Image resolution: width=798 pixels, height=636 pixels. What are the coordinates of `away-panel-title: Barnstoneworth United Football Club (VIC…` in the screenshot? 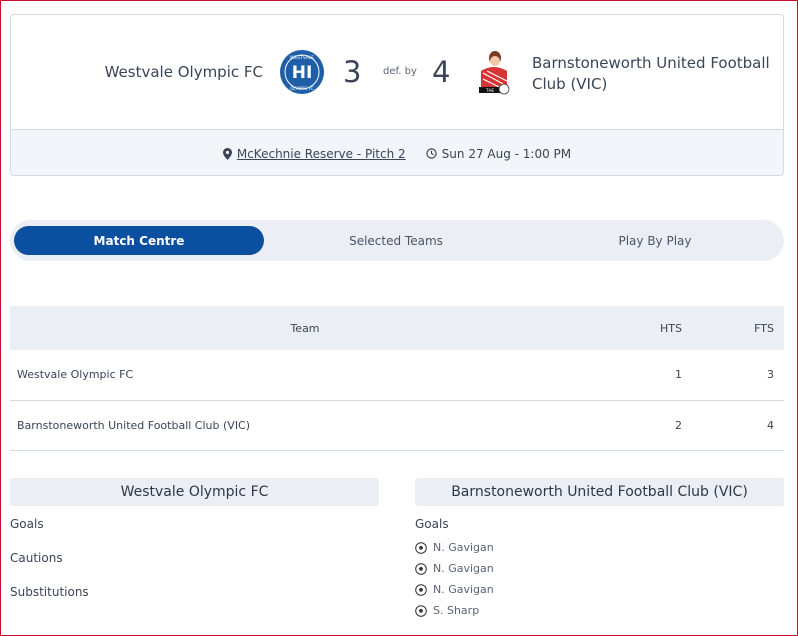 It's located at (599, 492).